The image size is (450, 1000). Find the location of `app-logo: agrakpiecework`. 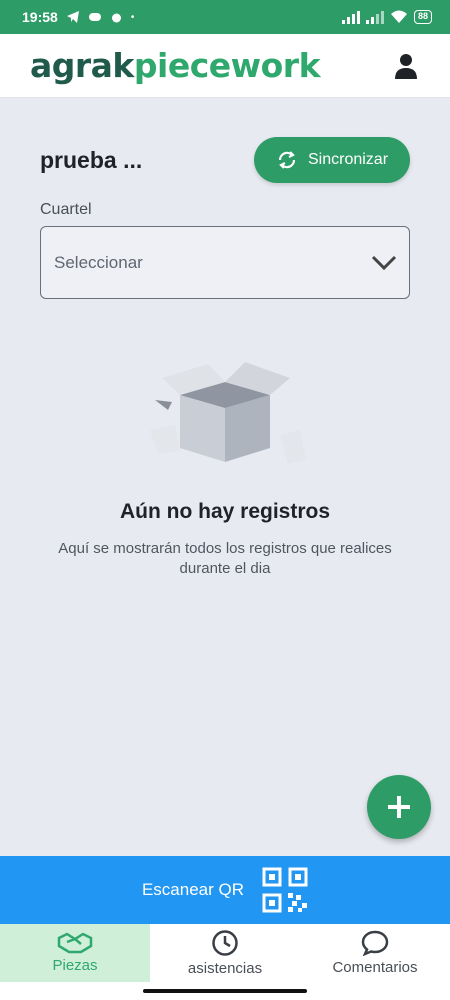

app-logo: agrakpiecework is located at coordinates (175, 65).